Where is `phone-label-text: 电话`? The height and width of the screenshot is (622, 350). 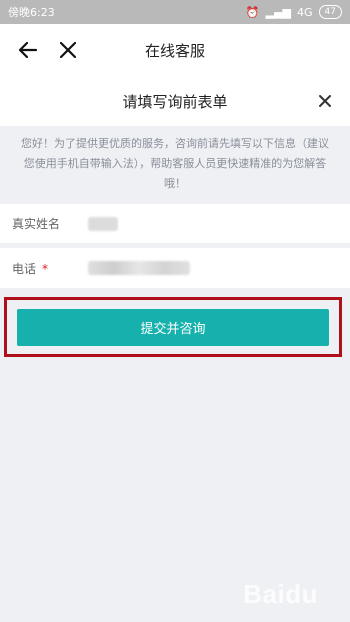 phone-label-text: 电话 is located at coordinates (24, 268).